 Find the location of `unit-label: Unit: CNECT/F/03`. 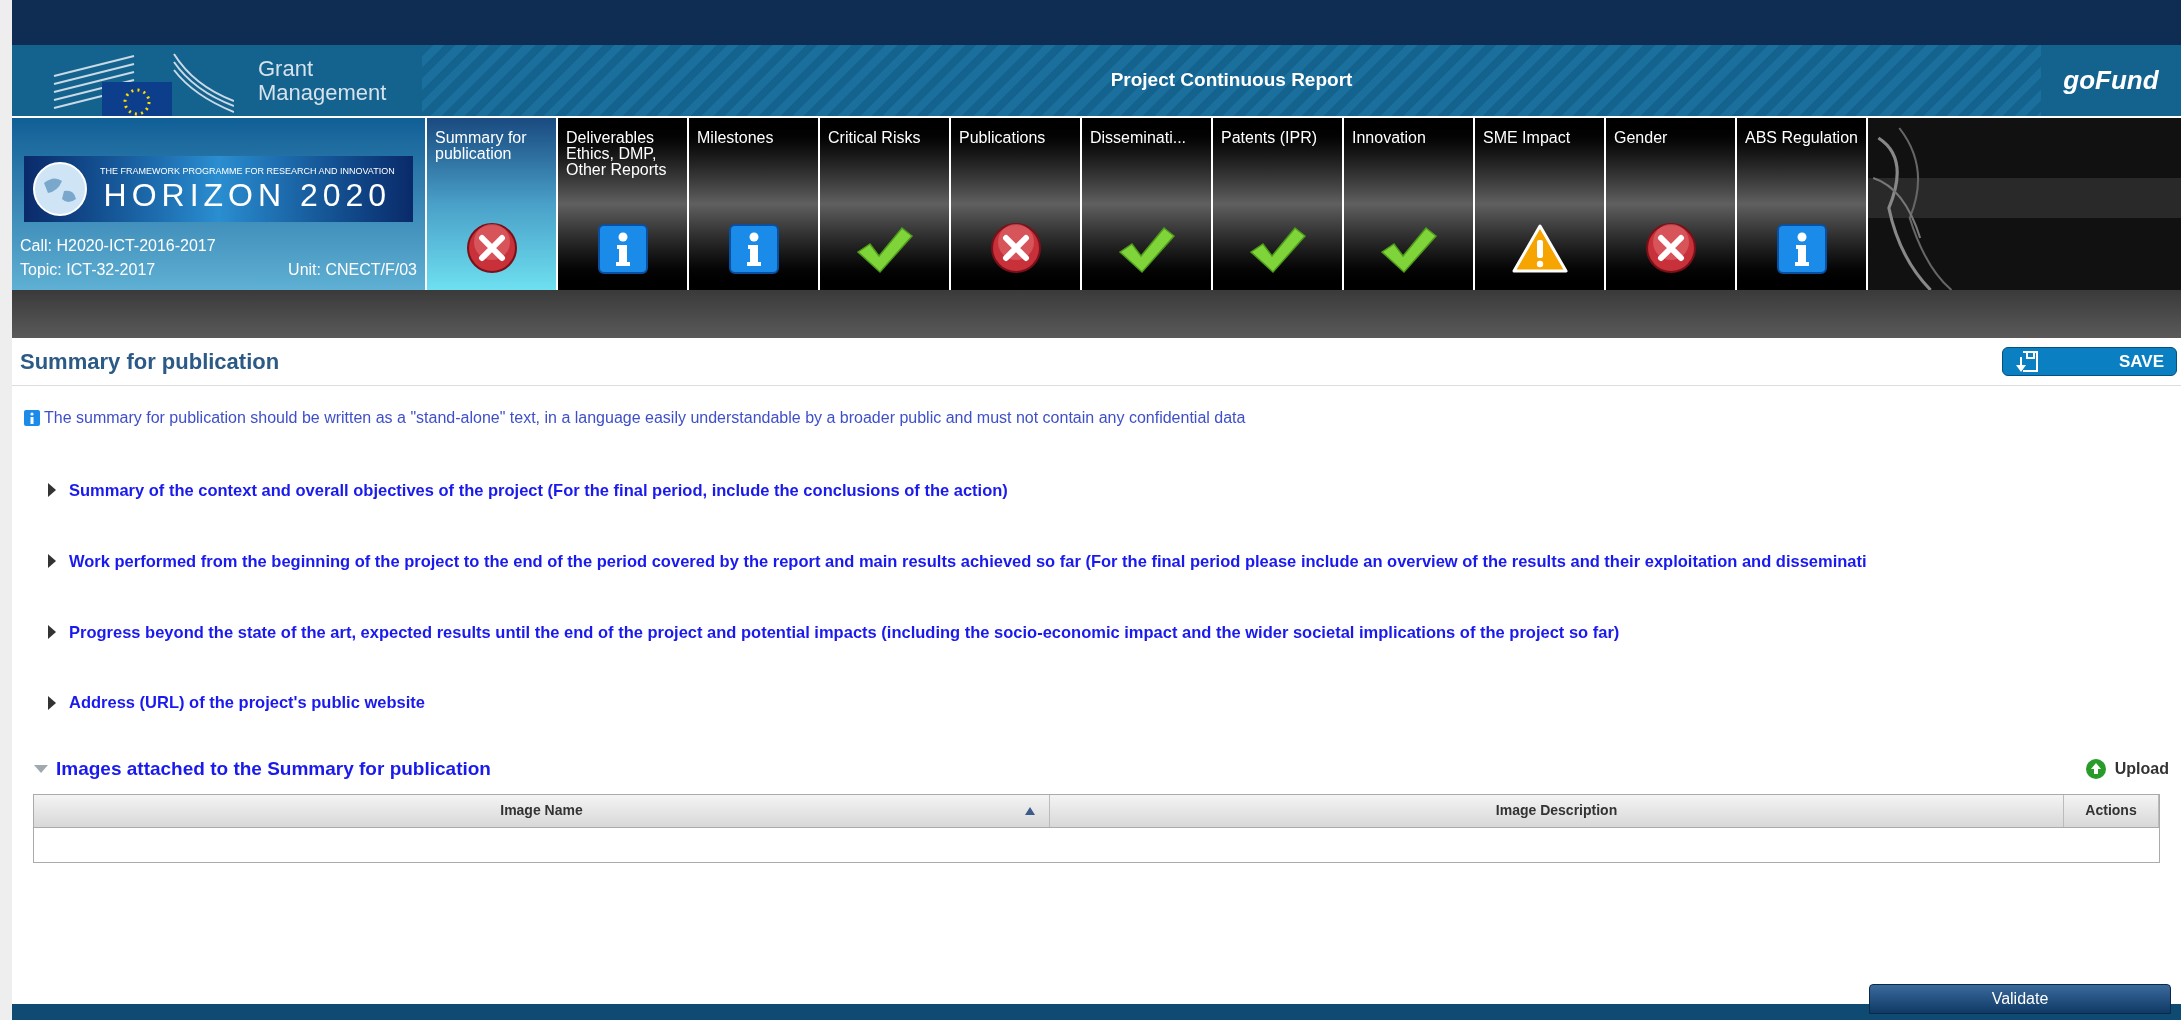

unit-label: Unit: CNECT/F/03 is located at coordinates (352, 270).